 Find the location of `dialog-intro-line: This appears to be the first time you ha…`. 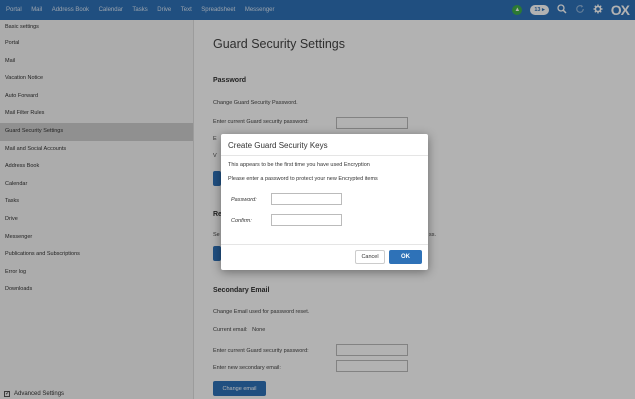

dialog-intro-line: This appears to be the first time you ha… is located at coordinates (299, 165).